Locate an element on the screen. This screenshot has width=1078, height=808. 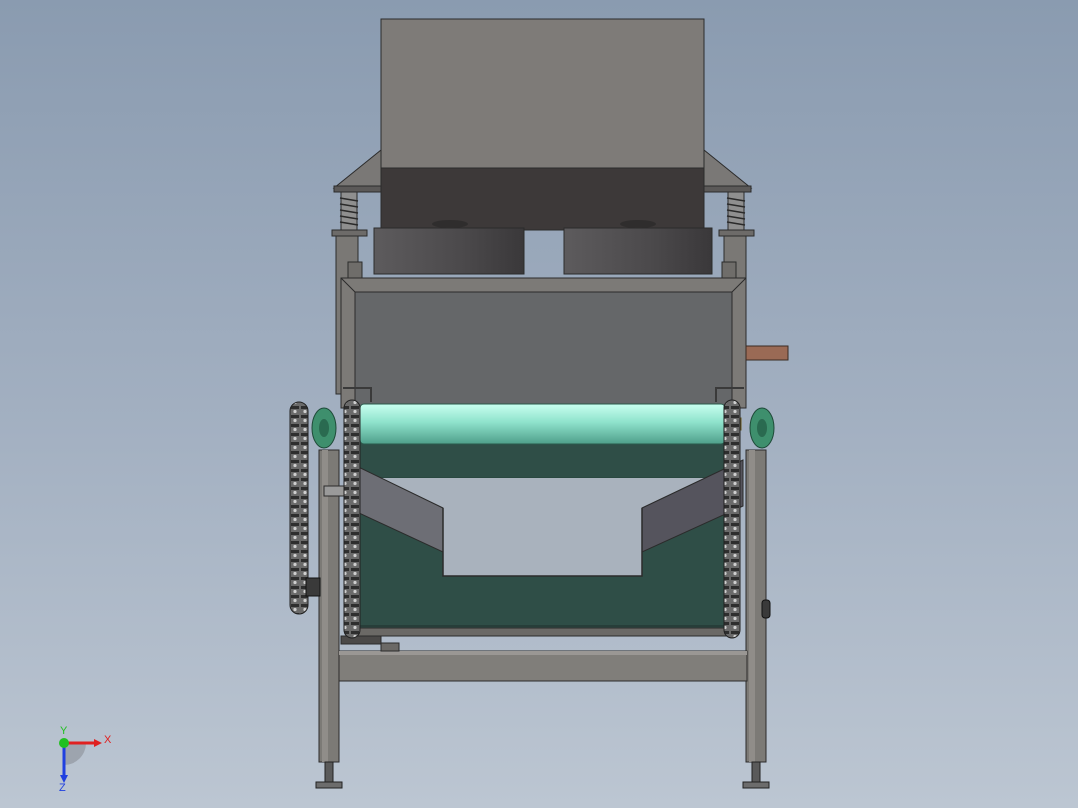
feed-box is located at coordinates (564, 343).